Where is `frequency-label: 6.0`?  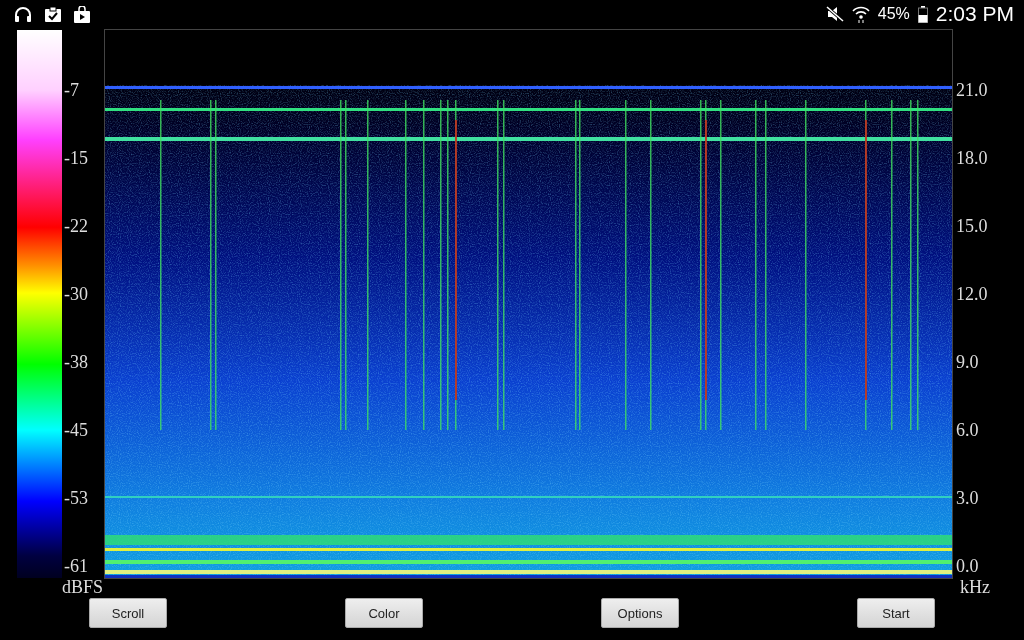 frequency-label: 6.0 is located at coordinates (967, 430).